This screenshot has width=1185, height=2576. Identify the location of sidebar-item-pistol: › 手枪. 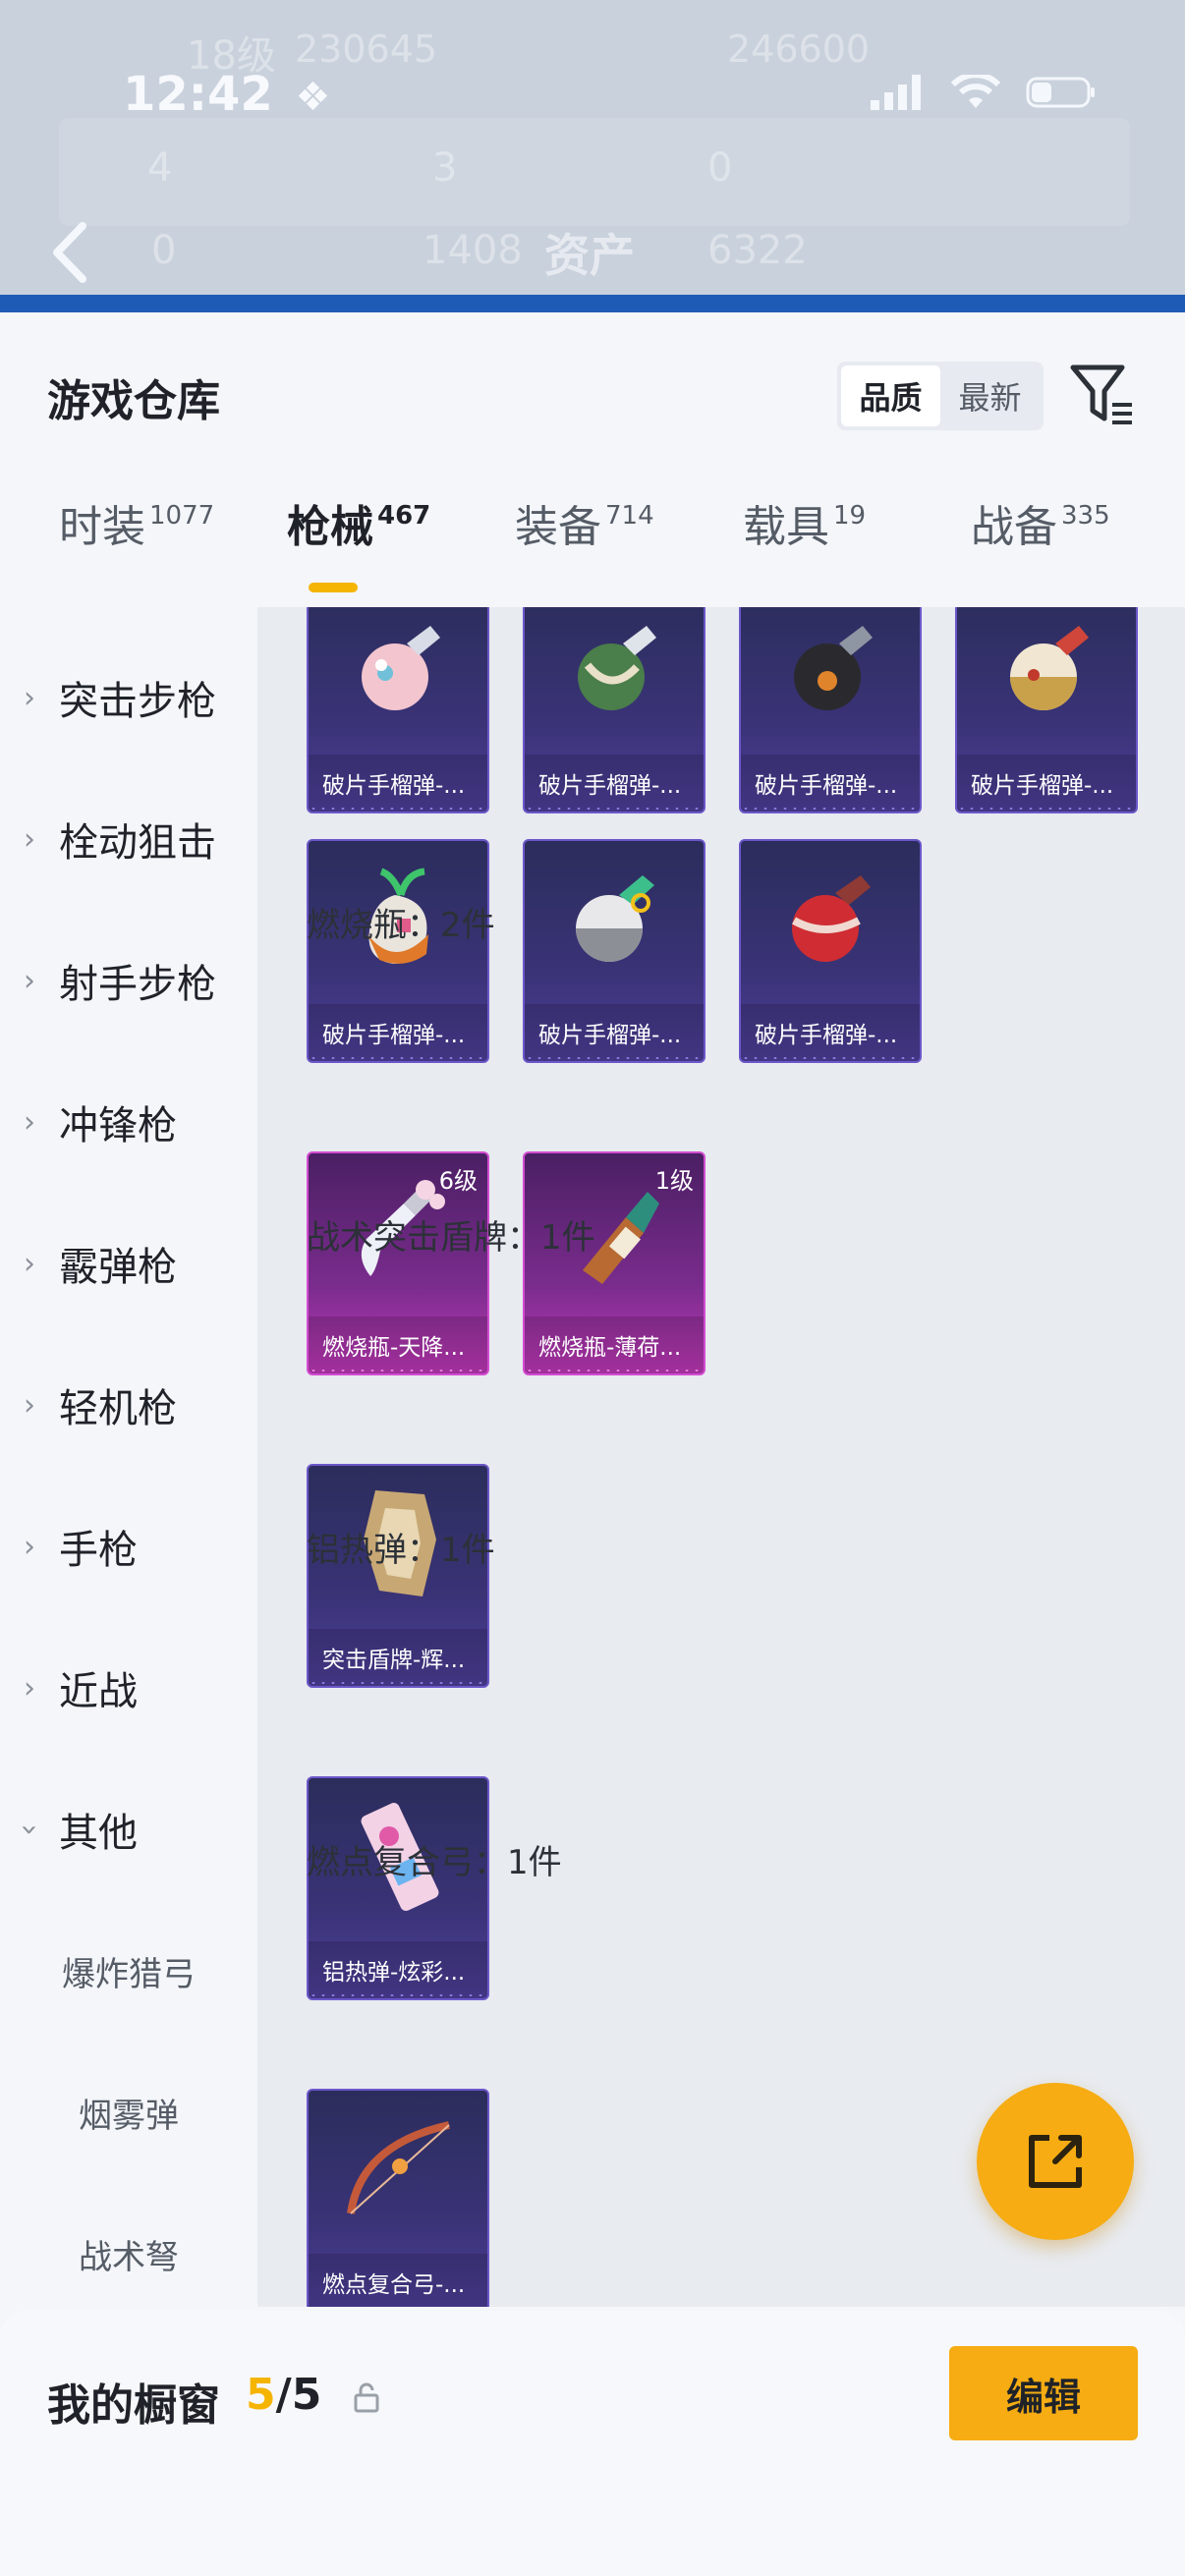
(129, 1546).